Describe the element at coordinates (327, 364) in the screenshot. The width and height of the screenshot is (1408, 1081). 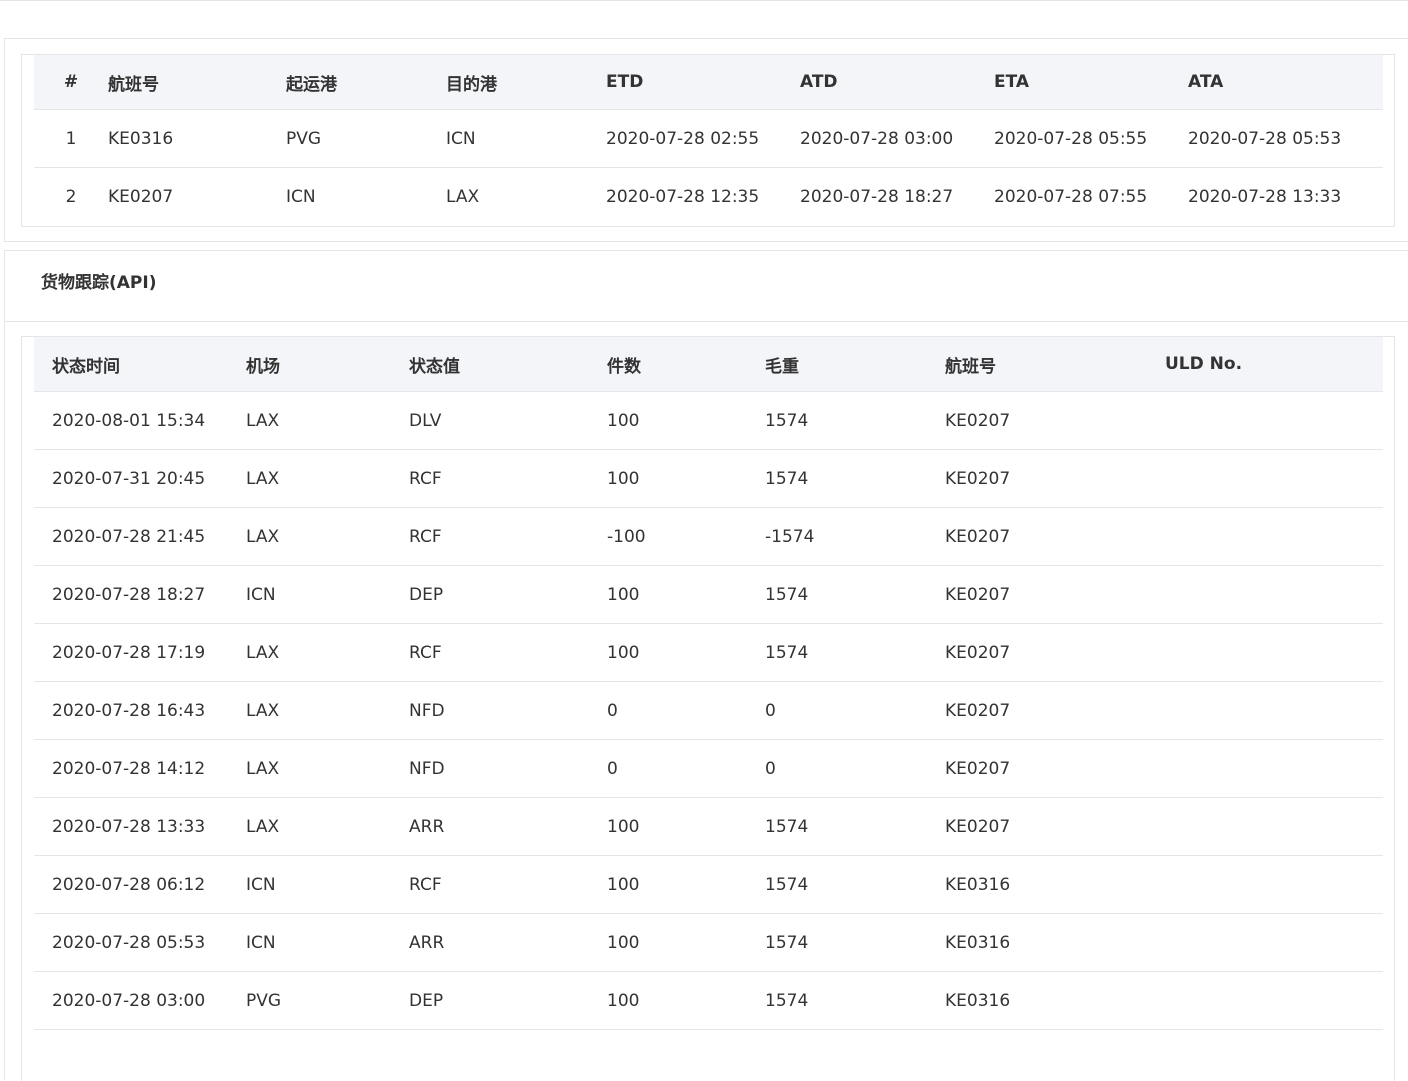
I see `col-header-airport: 机场` at that location.